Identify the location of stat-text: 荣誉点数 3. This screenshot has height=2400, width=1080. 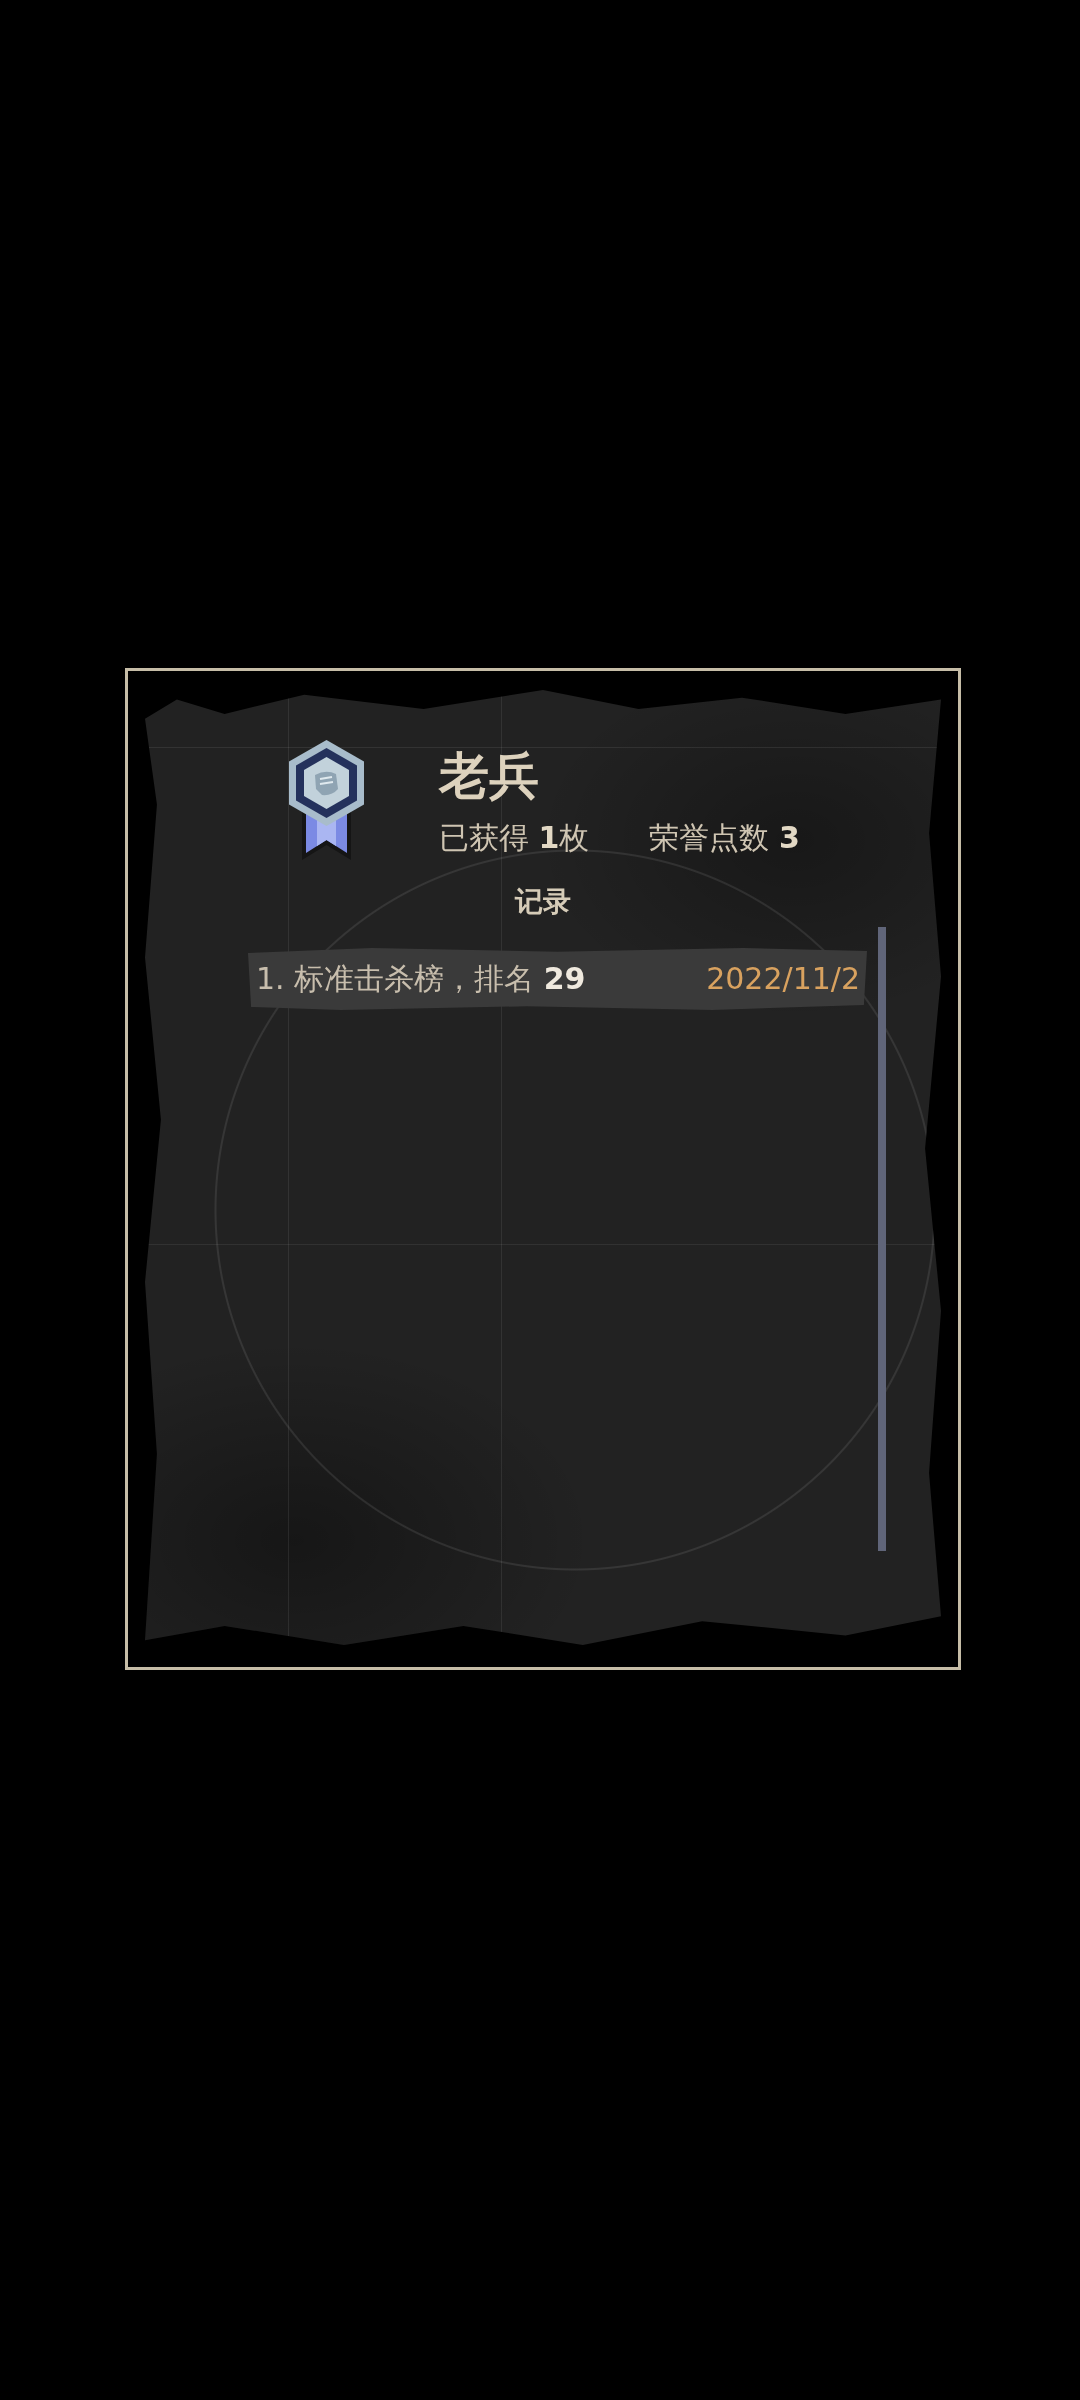
(724, 838).